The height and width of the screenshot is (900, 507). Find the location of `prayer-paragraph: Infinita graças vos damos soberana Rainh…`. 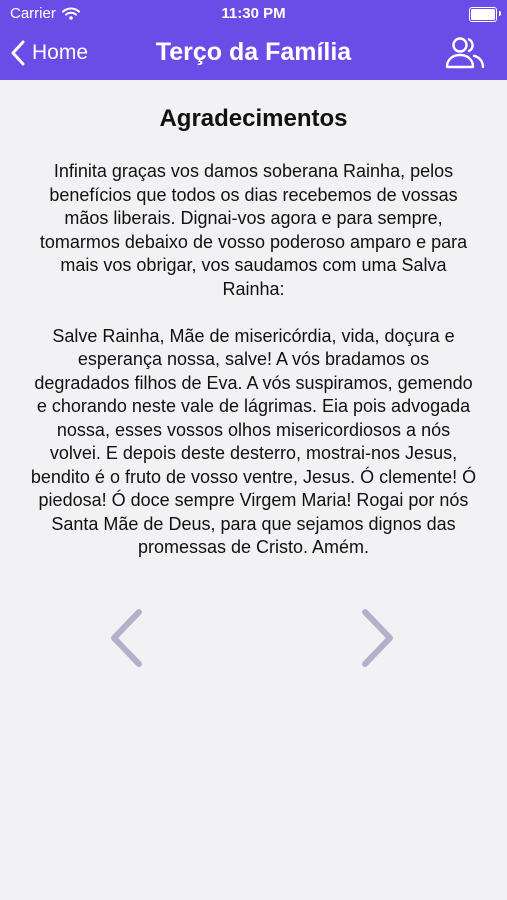

prayer-paragraph: Infinita graças vos damos soberana Rainh… is located at coordinates (253, 230).